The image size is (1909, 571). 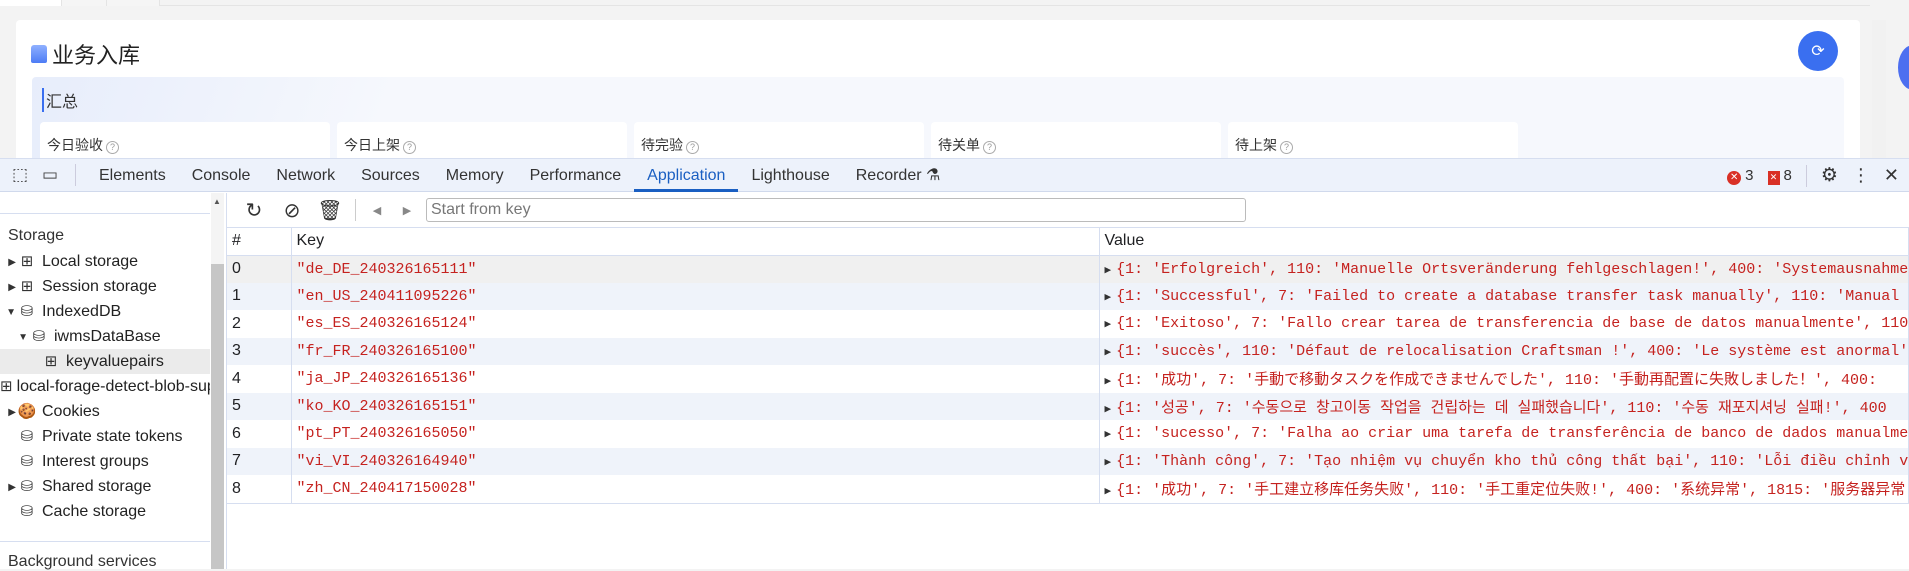 What do you see at coordinates (217, 416) in the screenshot?
I see `scrollbar-thumb` at bounding box center [217, 416].